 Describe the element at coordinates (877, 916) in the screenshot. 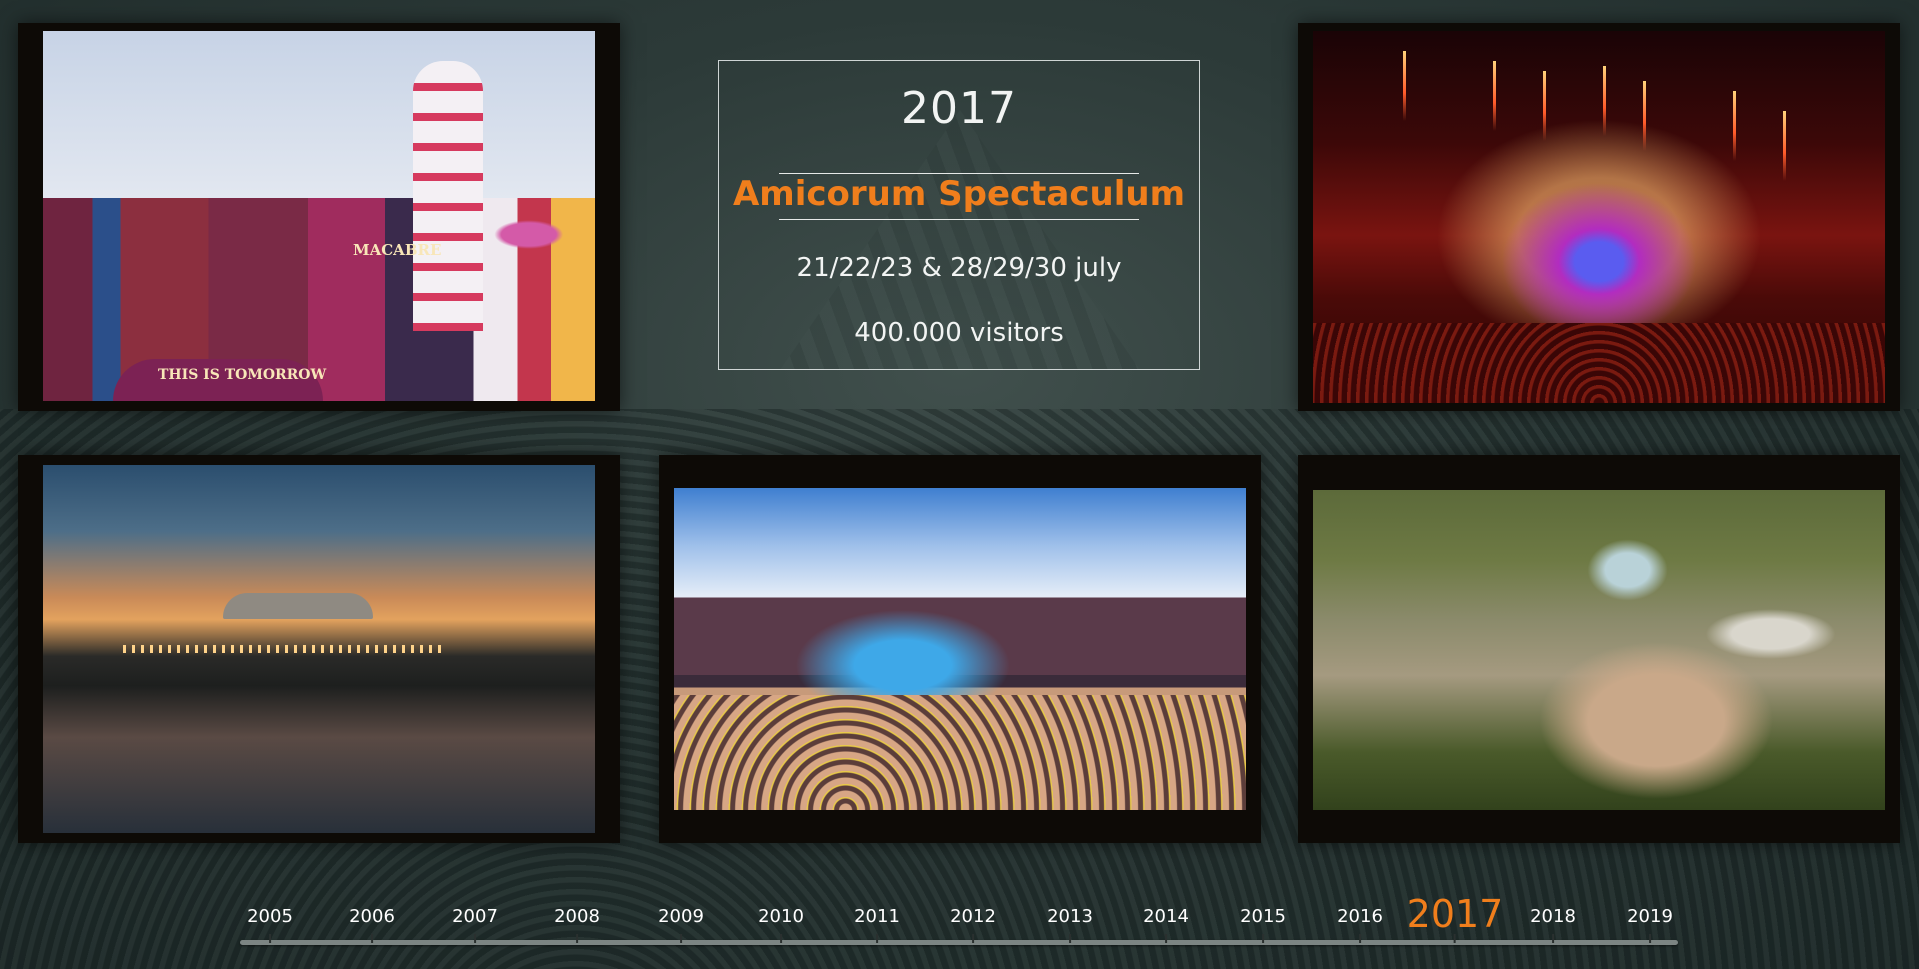

I see `timeline-year-label: 2011` at that location.